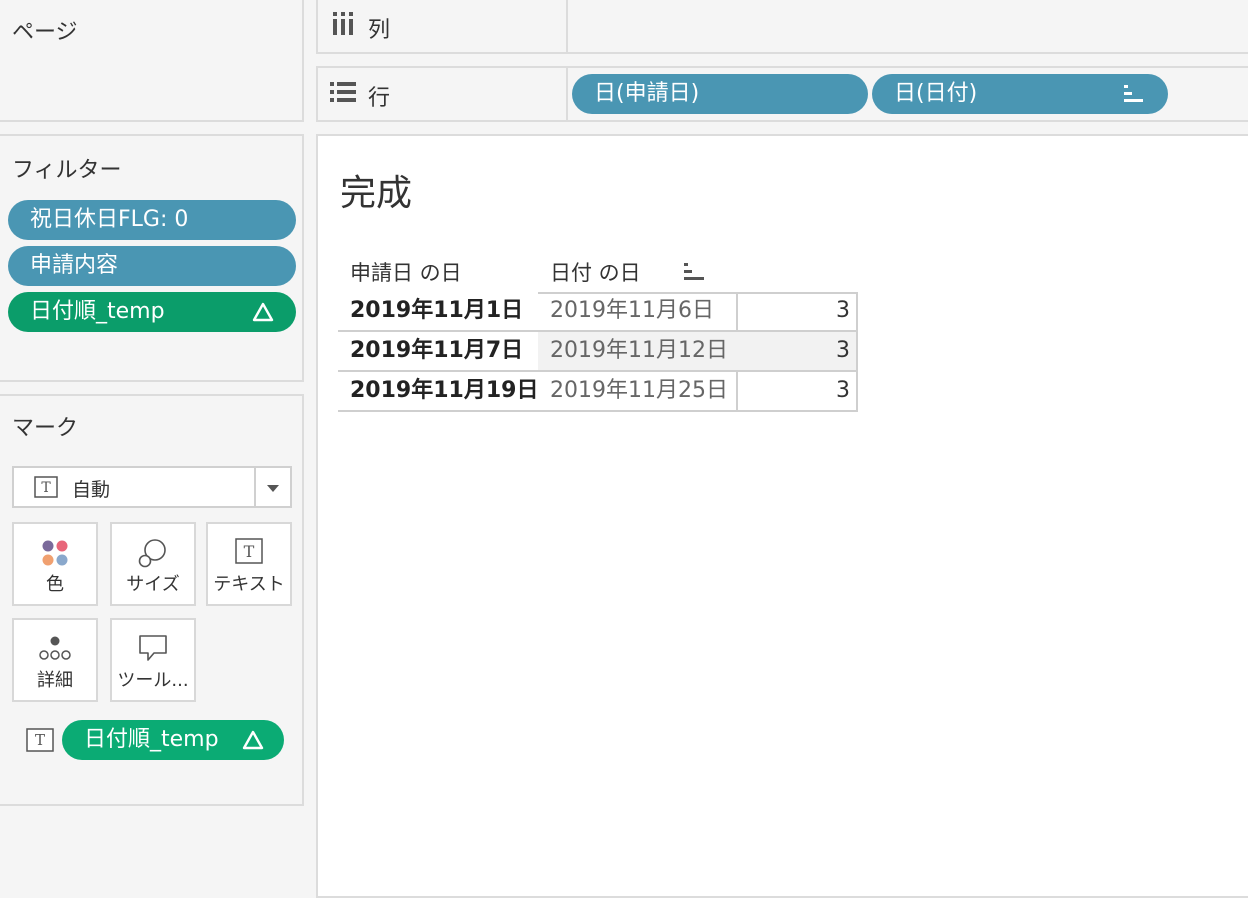 This screenshot has width=1248, height=898. What do you see at coordinates (74, 265) in the screenshot?
I see `filter-pill-label: 申請内容` at bounding box center [74, 265].